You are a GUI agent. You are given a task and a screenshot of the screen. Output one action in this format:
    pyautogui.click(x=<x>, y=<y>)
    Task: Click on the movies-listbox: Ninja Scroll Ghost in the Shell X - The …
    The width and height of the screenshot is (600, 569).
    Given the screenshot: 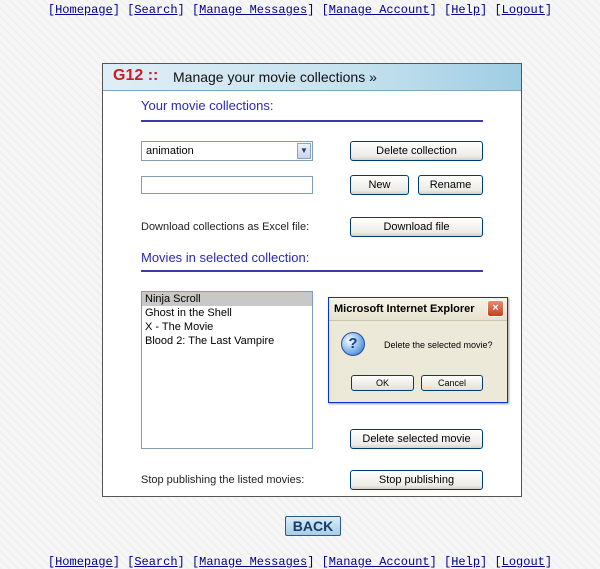 What is the action you would take?
    pyautogui.click(x=227, y=370)
    